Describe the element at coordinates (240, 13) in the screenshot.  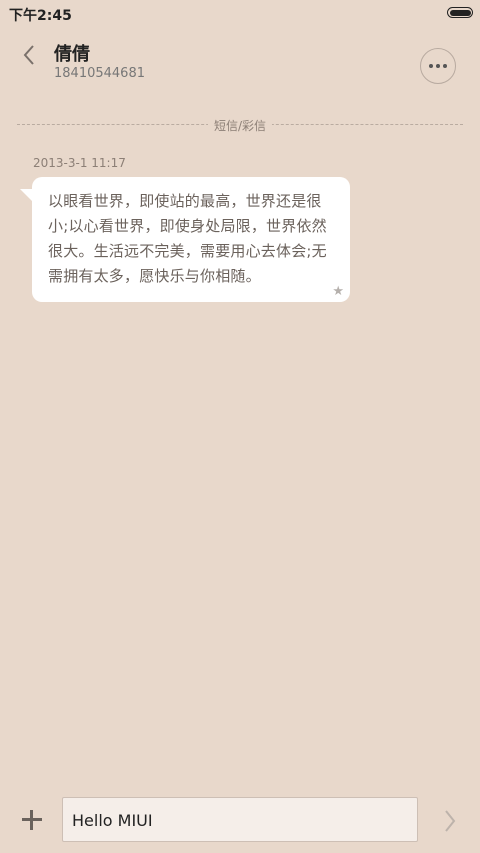
I see `status-bar: 下午2:45` at that location.